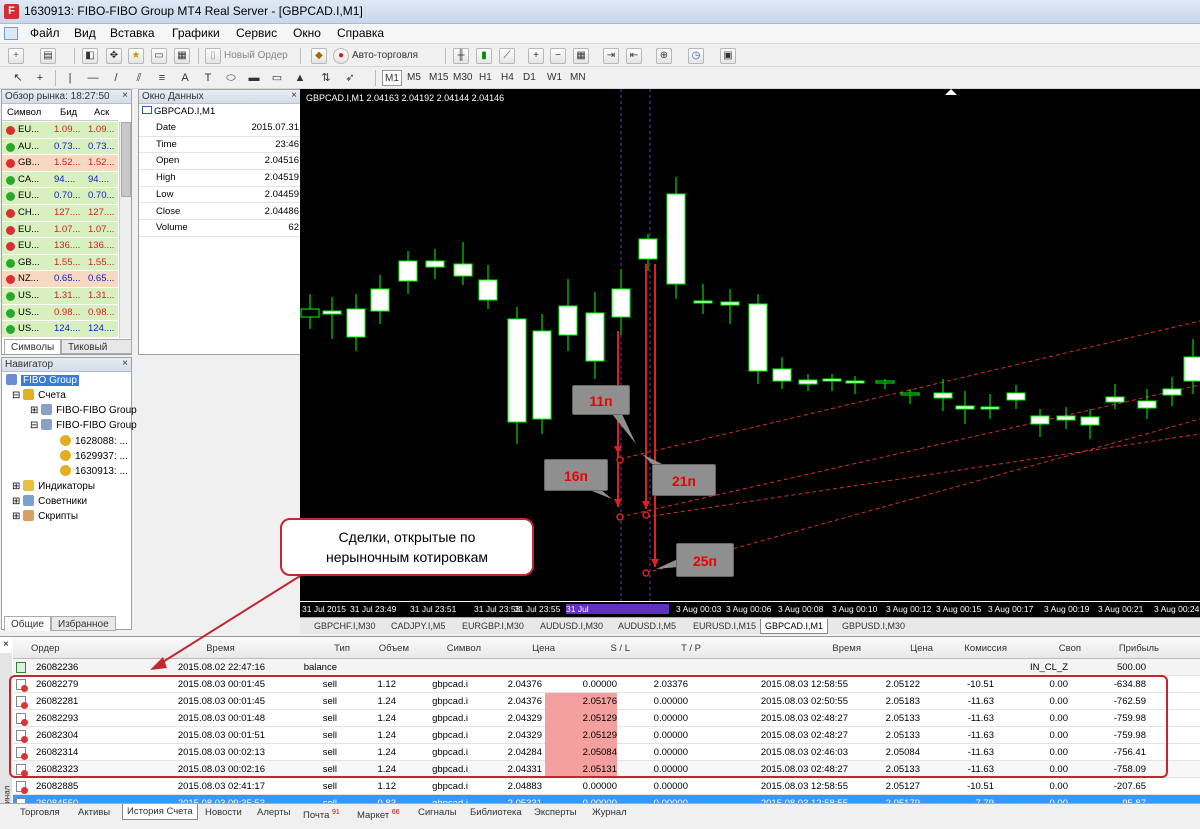  Describe the element at coordinates (1123, 649) in the screenshot. I see `column-header: Прибыль` at that location.